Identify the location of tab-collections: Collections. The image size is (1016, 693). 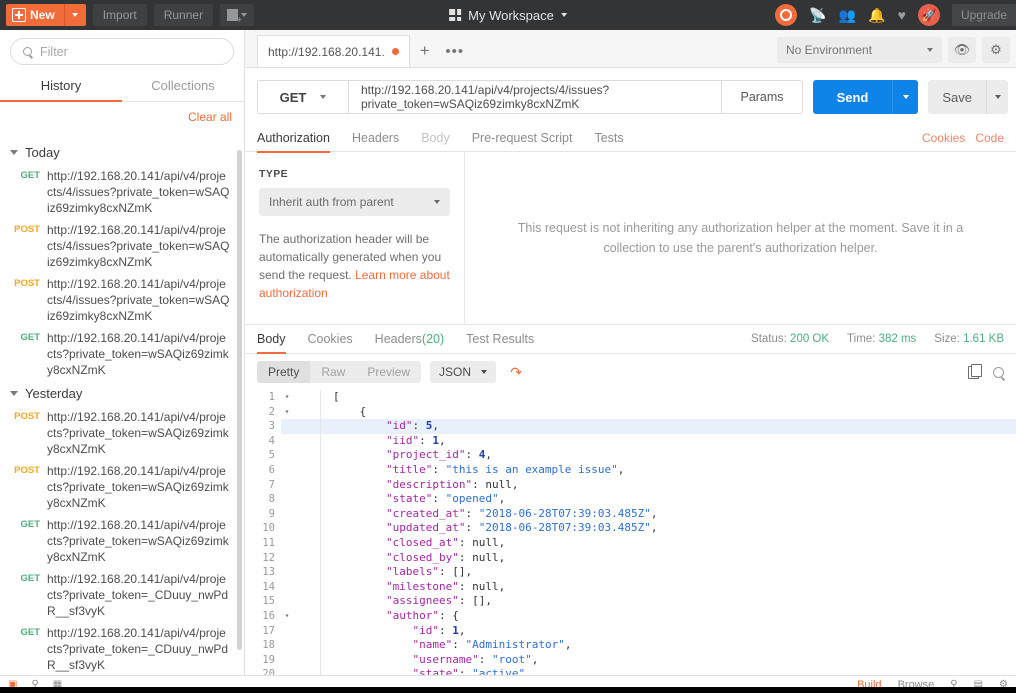
(183, 86).